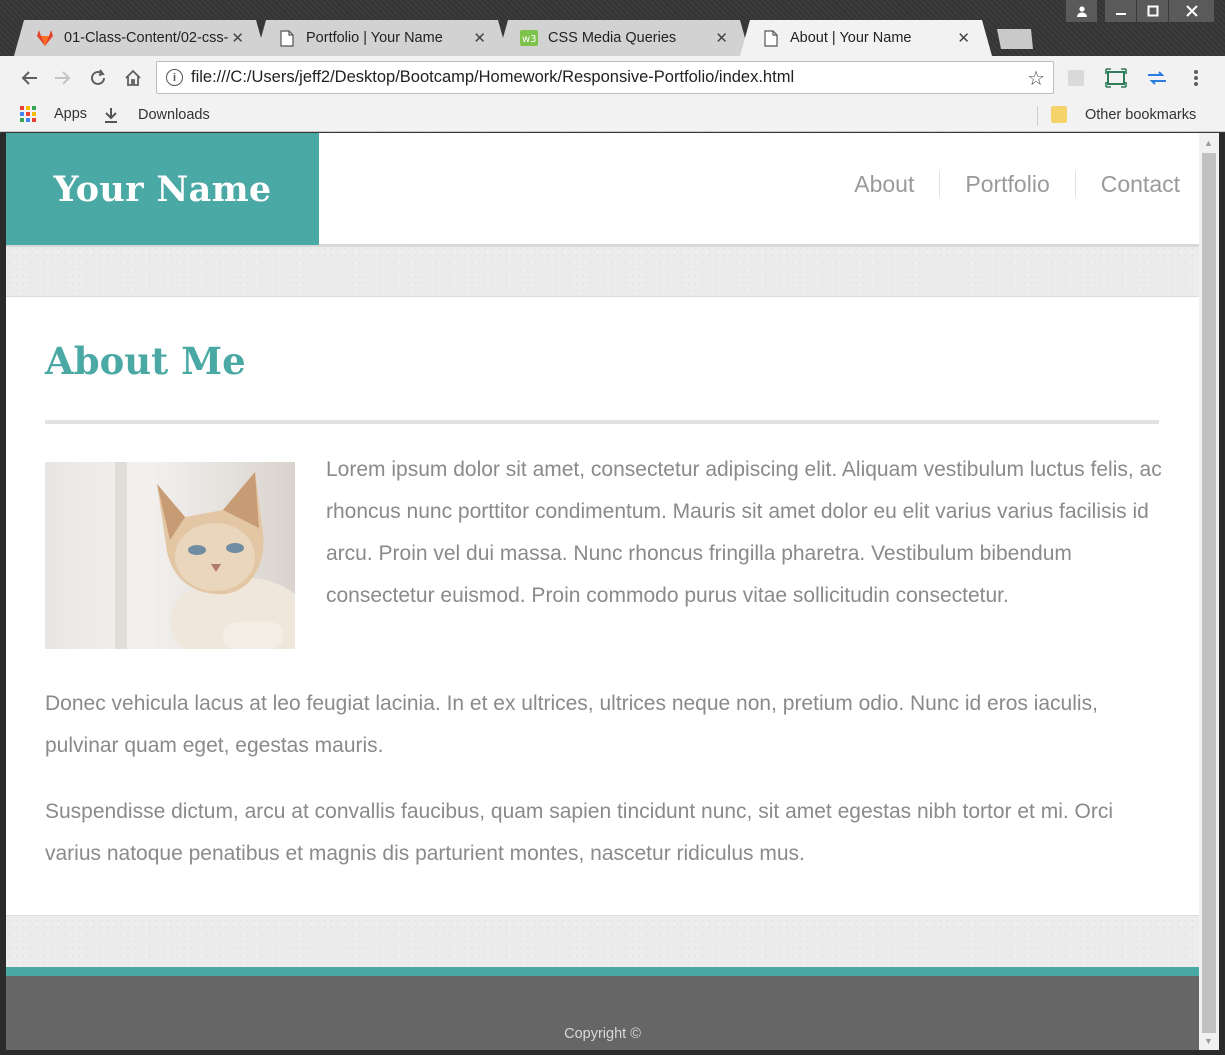 The height and width of the screenshot is (1055, 1225). Describe the element at coordinates (28, 114) in the screenshot. I see `apps-grid-icon` at that location.